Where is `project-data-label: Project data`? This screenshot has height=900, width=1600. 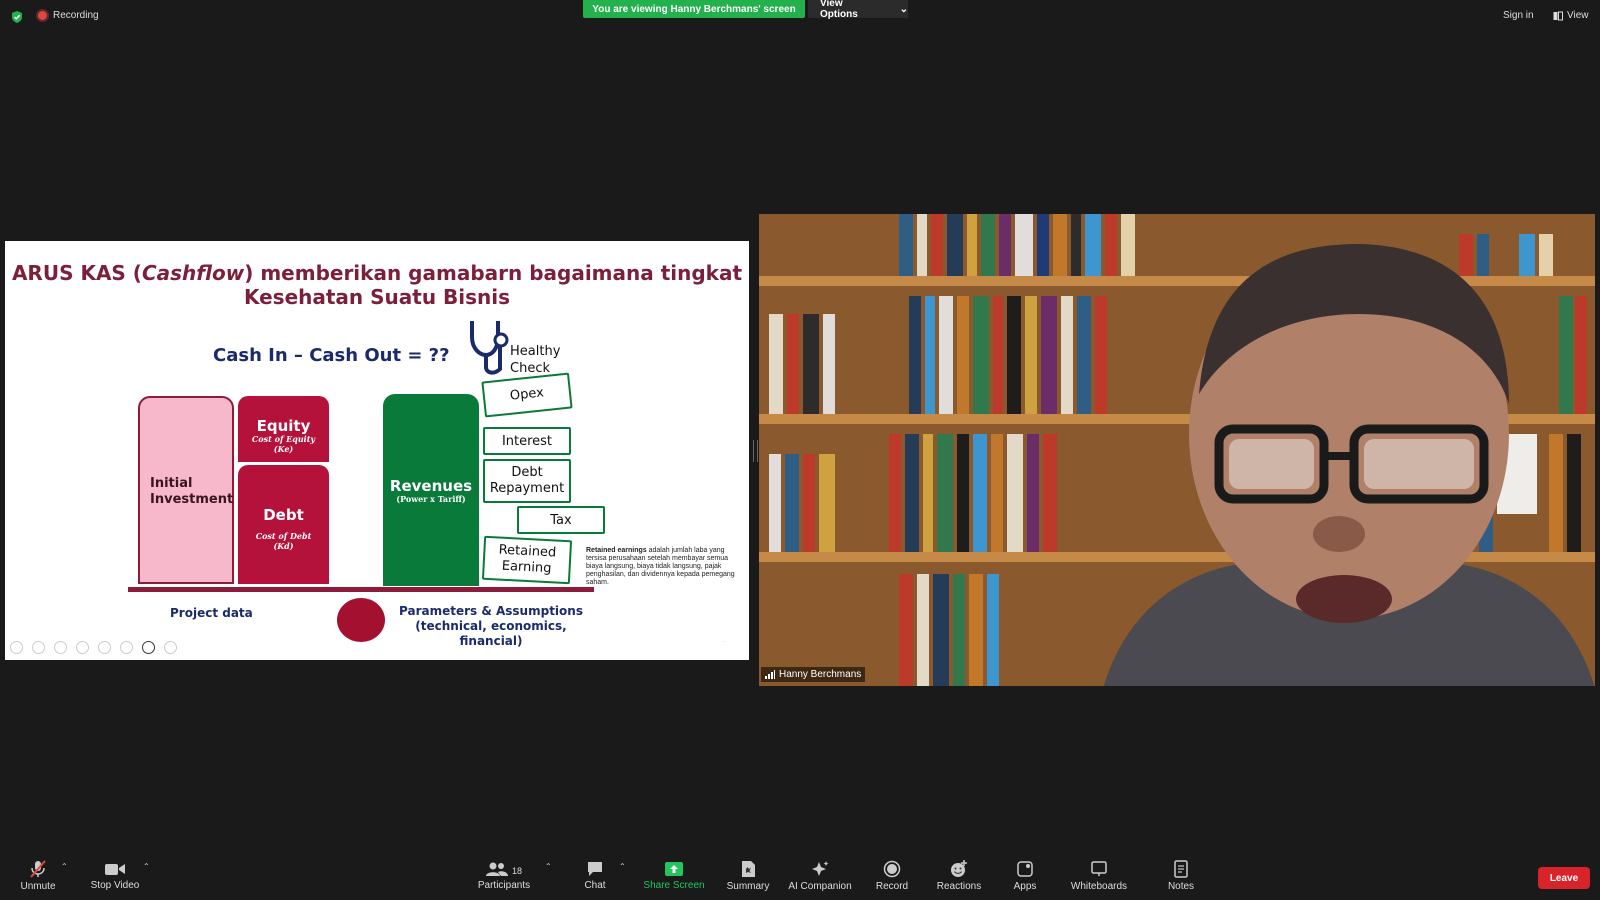
project-data-label: Project data is located at coordinates (211, 613).